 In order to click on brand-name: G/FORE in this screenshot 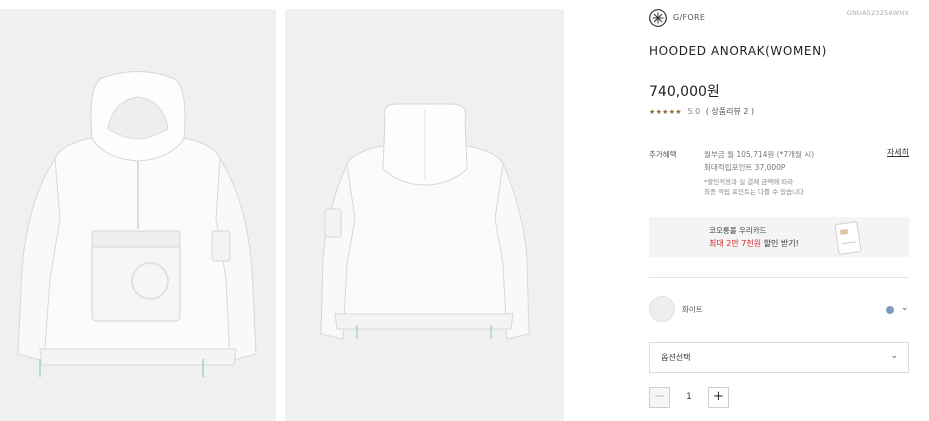, I will do `click(689, 17)`.